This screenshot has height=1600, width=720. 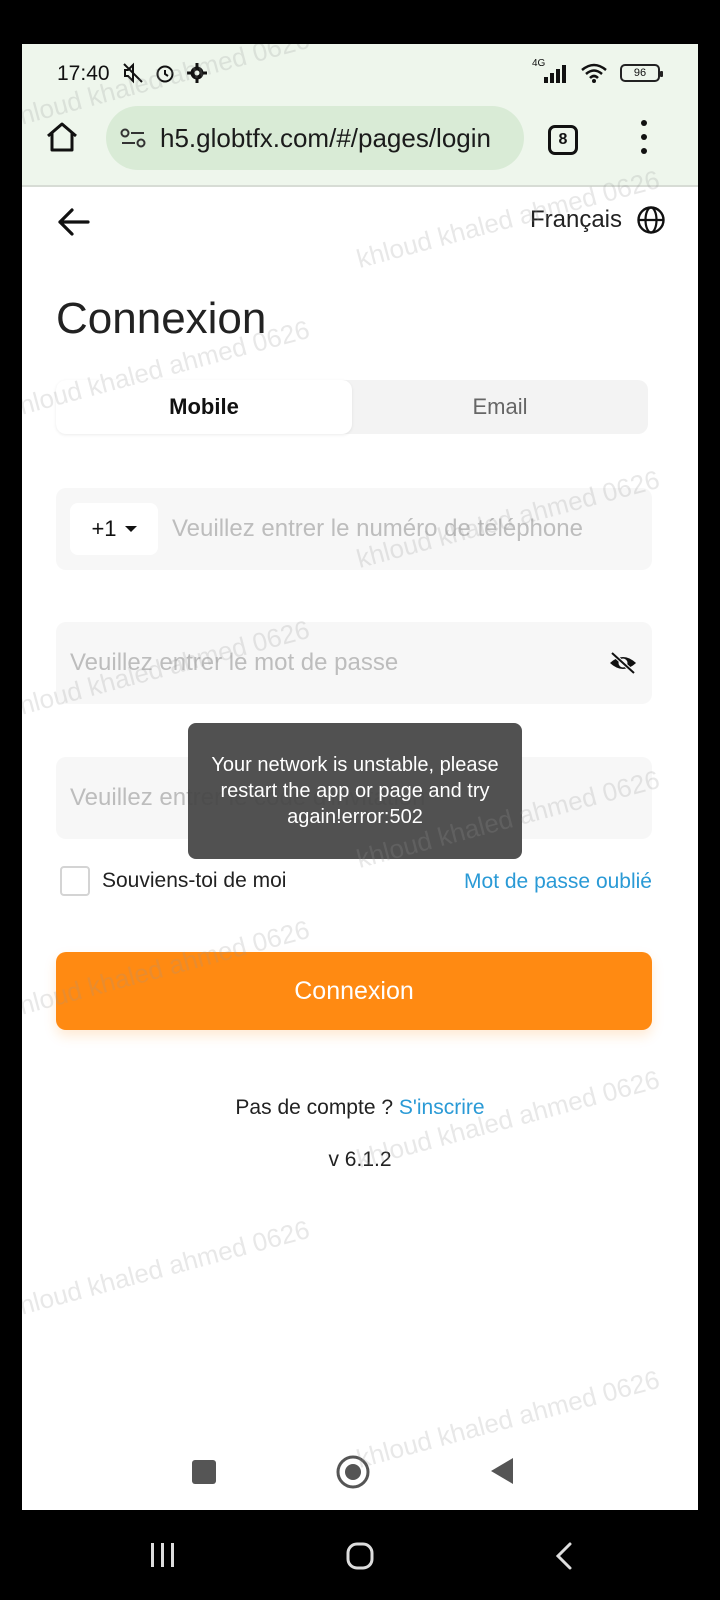 I want to click on home-nav-icon, so click(x=360, y=1556).